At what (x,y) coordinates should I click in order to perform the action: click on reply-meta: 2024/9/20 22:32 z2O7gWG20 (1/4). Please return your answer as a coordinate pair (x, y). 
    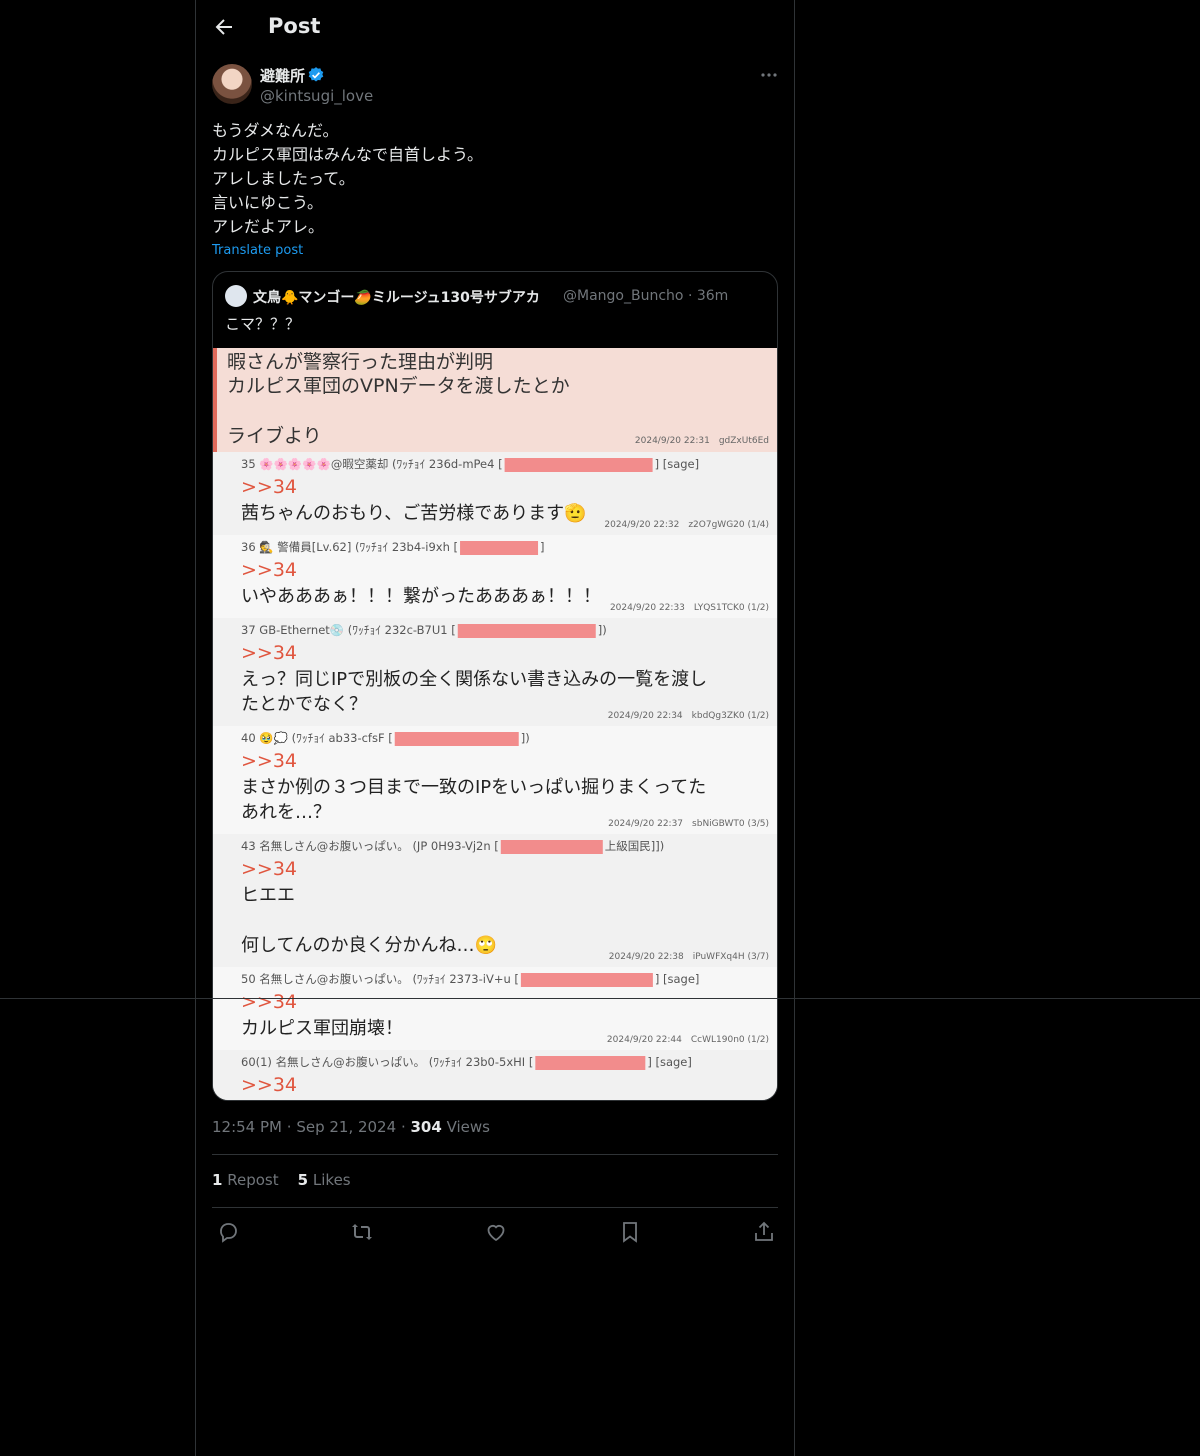
    Looking at the image, I should click on (686, 525).